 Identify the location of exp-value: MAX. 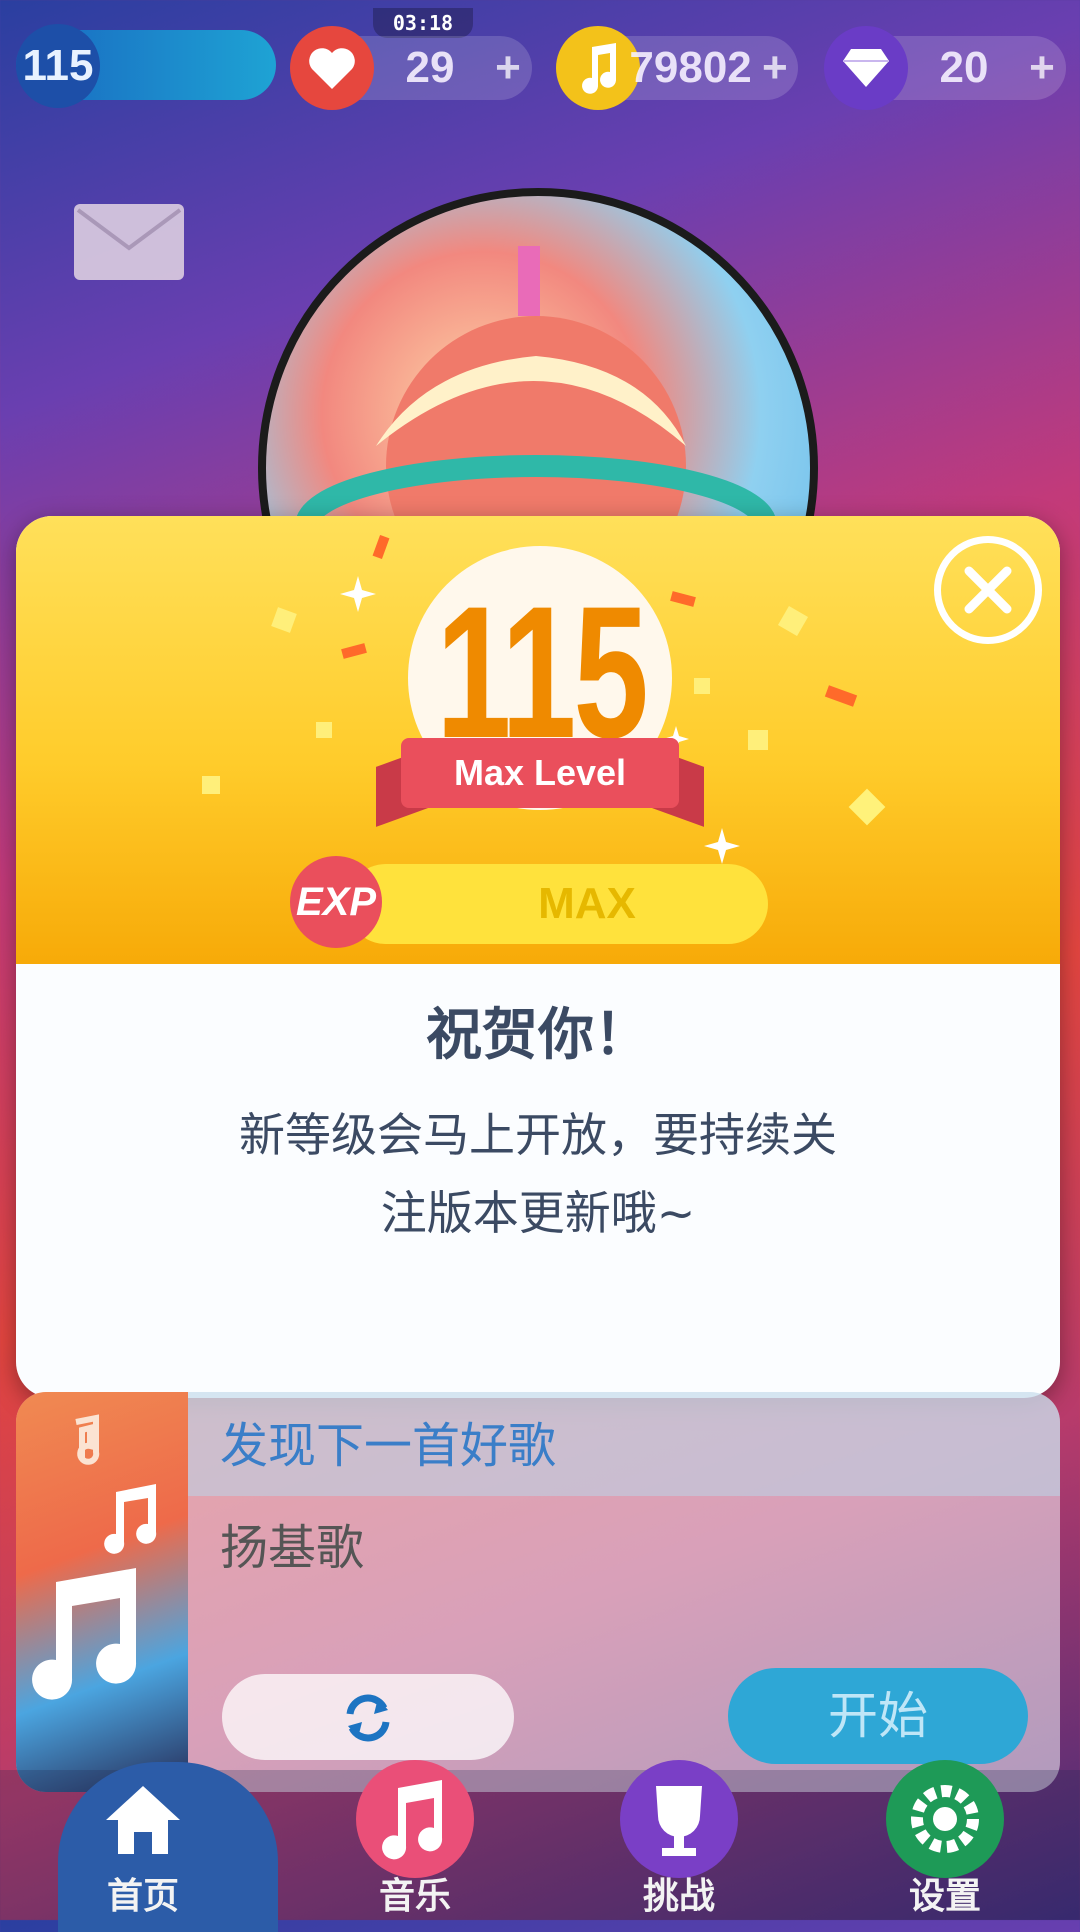
(587, 903).